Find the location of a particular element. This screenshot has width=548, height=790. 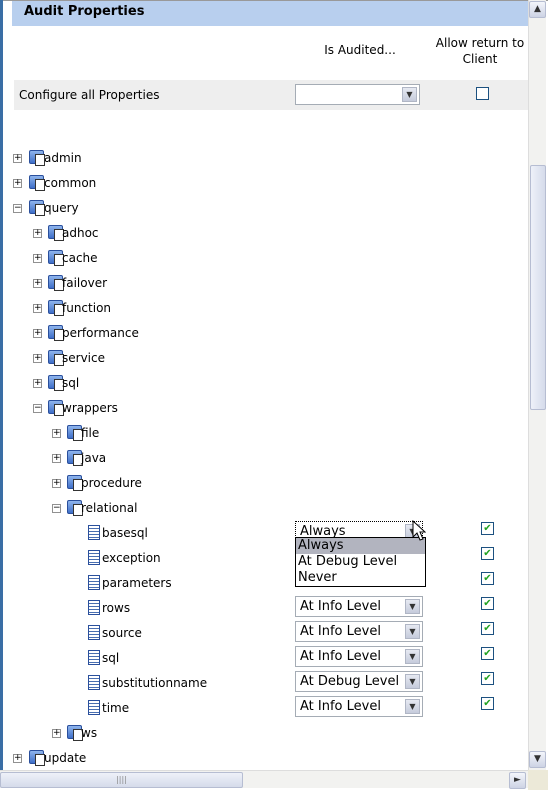

scroll-up-button: ▲ is located at coordinates (537, 9).